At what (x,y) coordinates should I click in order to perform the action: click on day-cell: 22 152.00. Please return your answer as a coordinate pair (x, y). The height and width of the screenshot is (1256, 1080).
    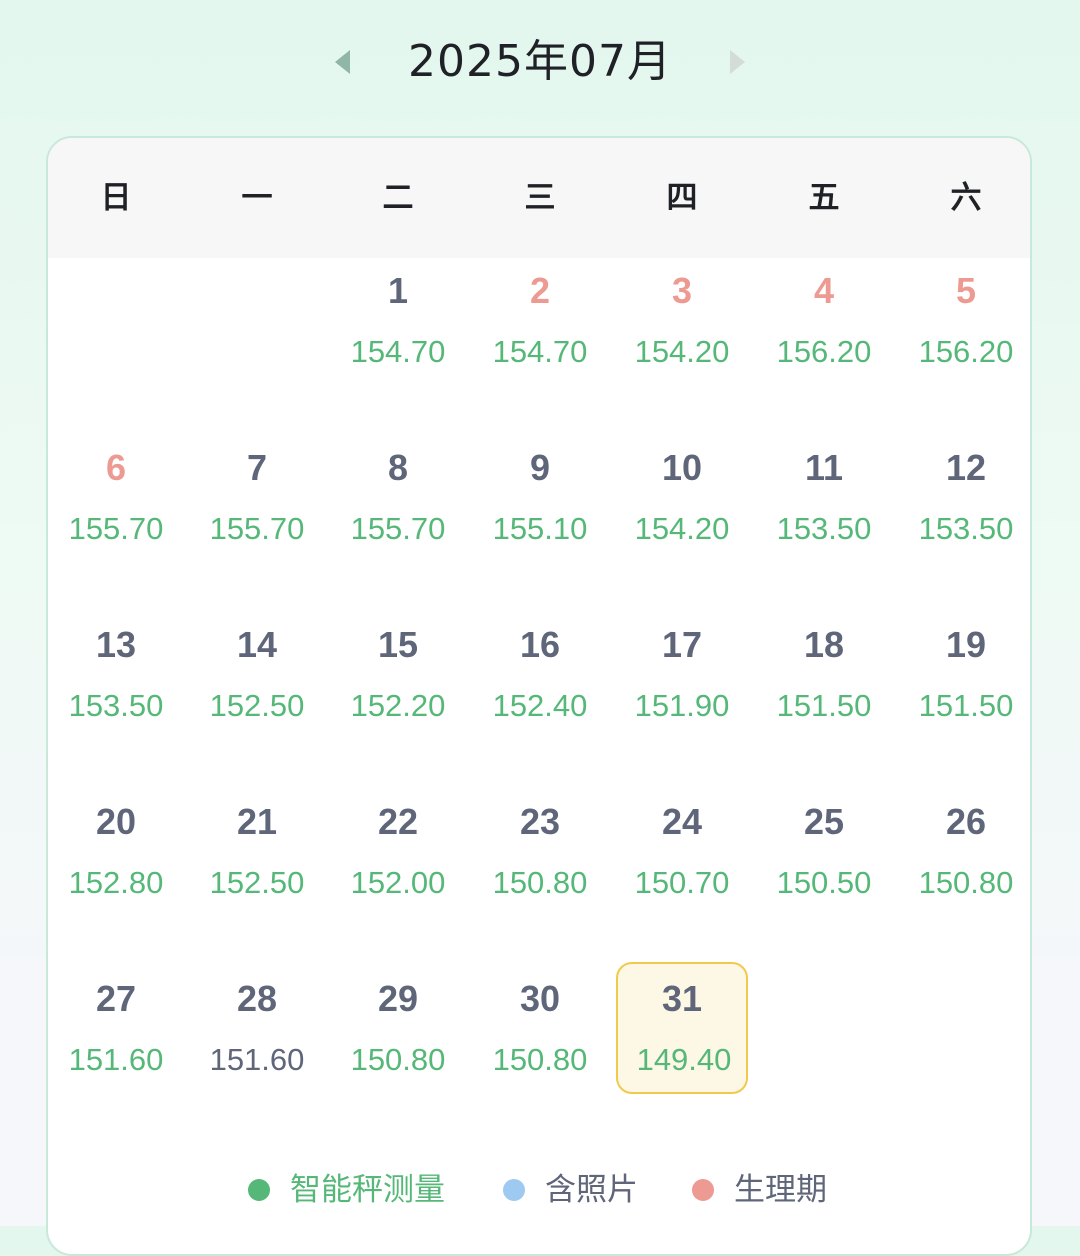
    Looking at the image, I should click on (398, 851).